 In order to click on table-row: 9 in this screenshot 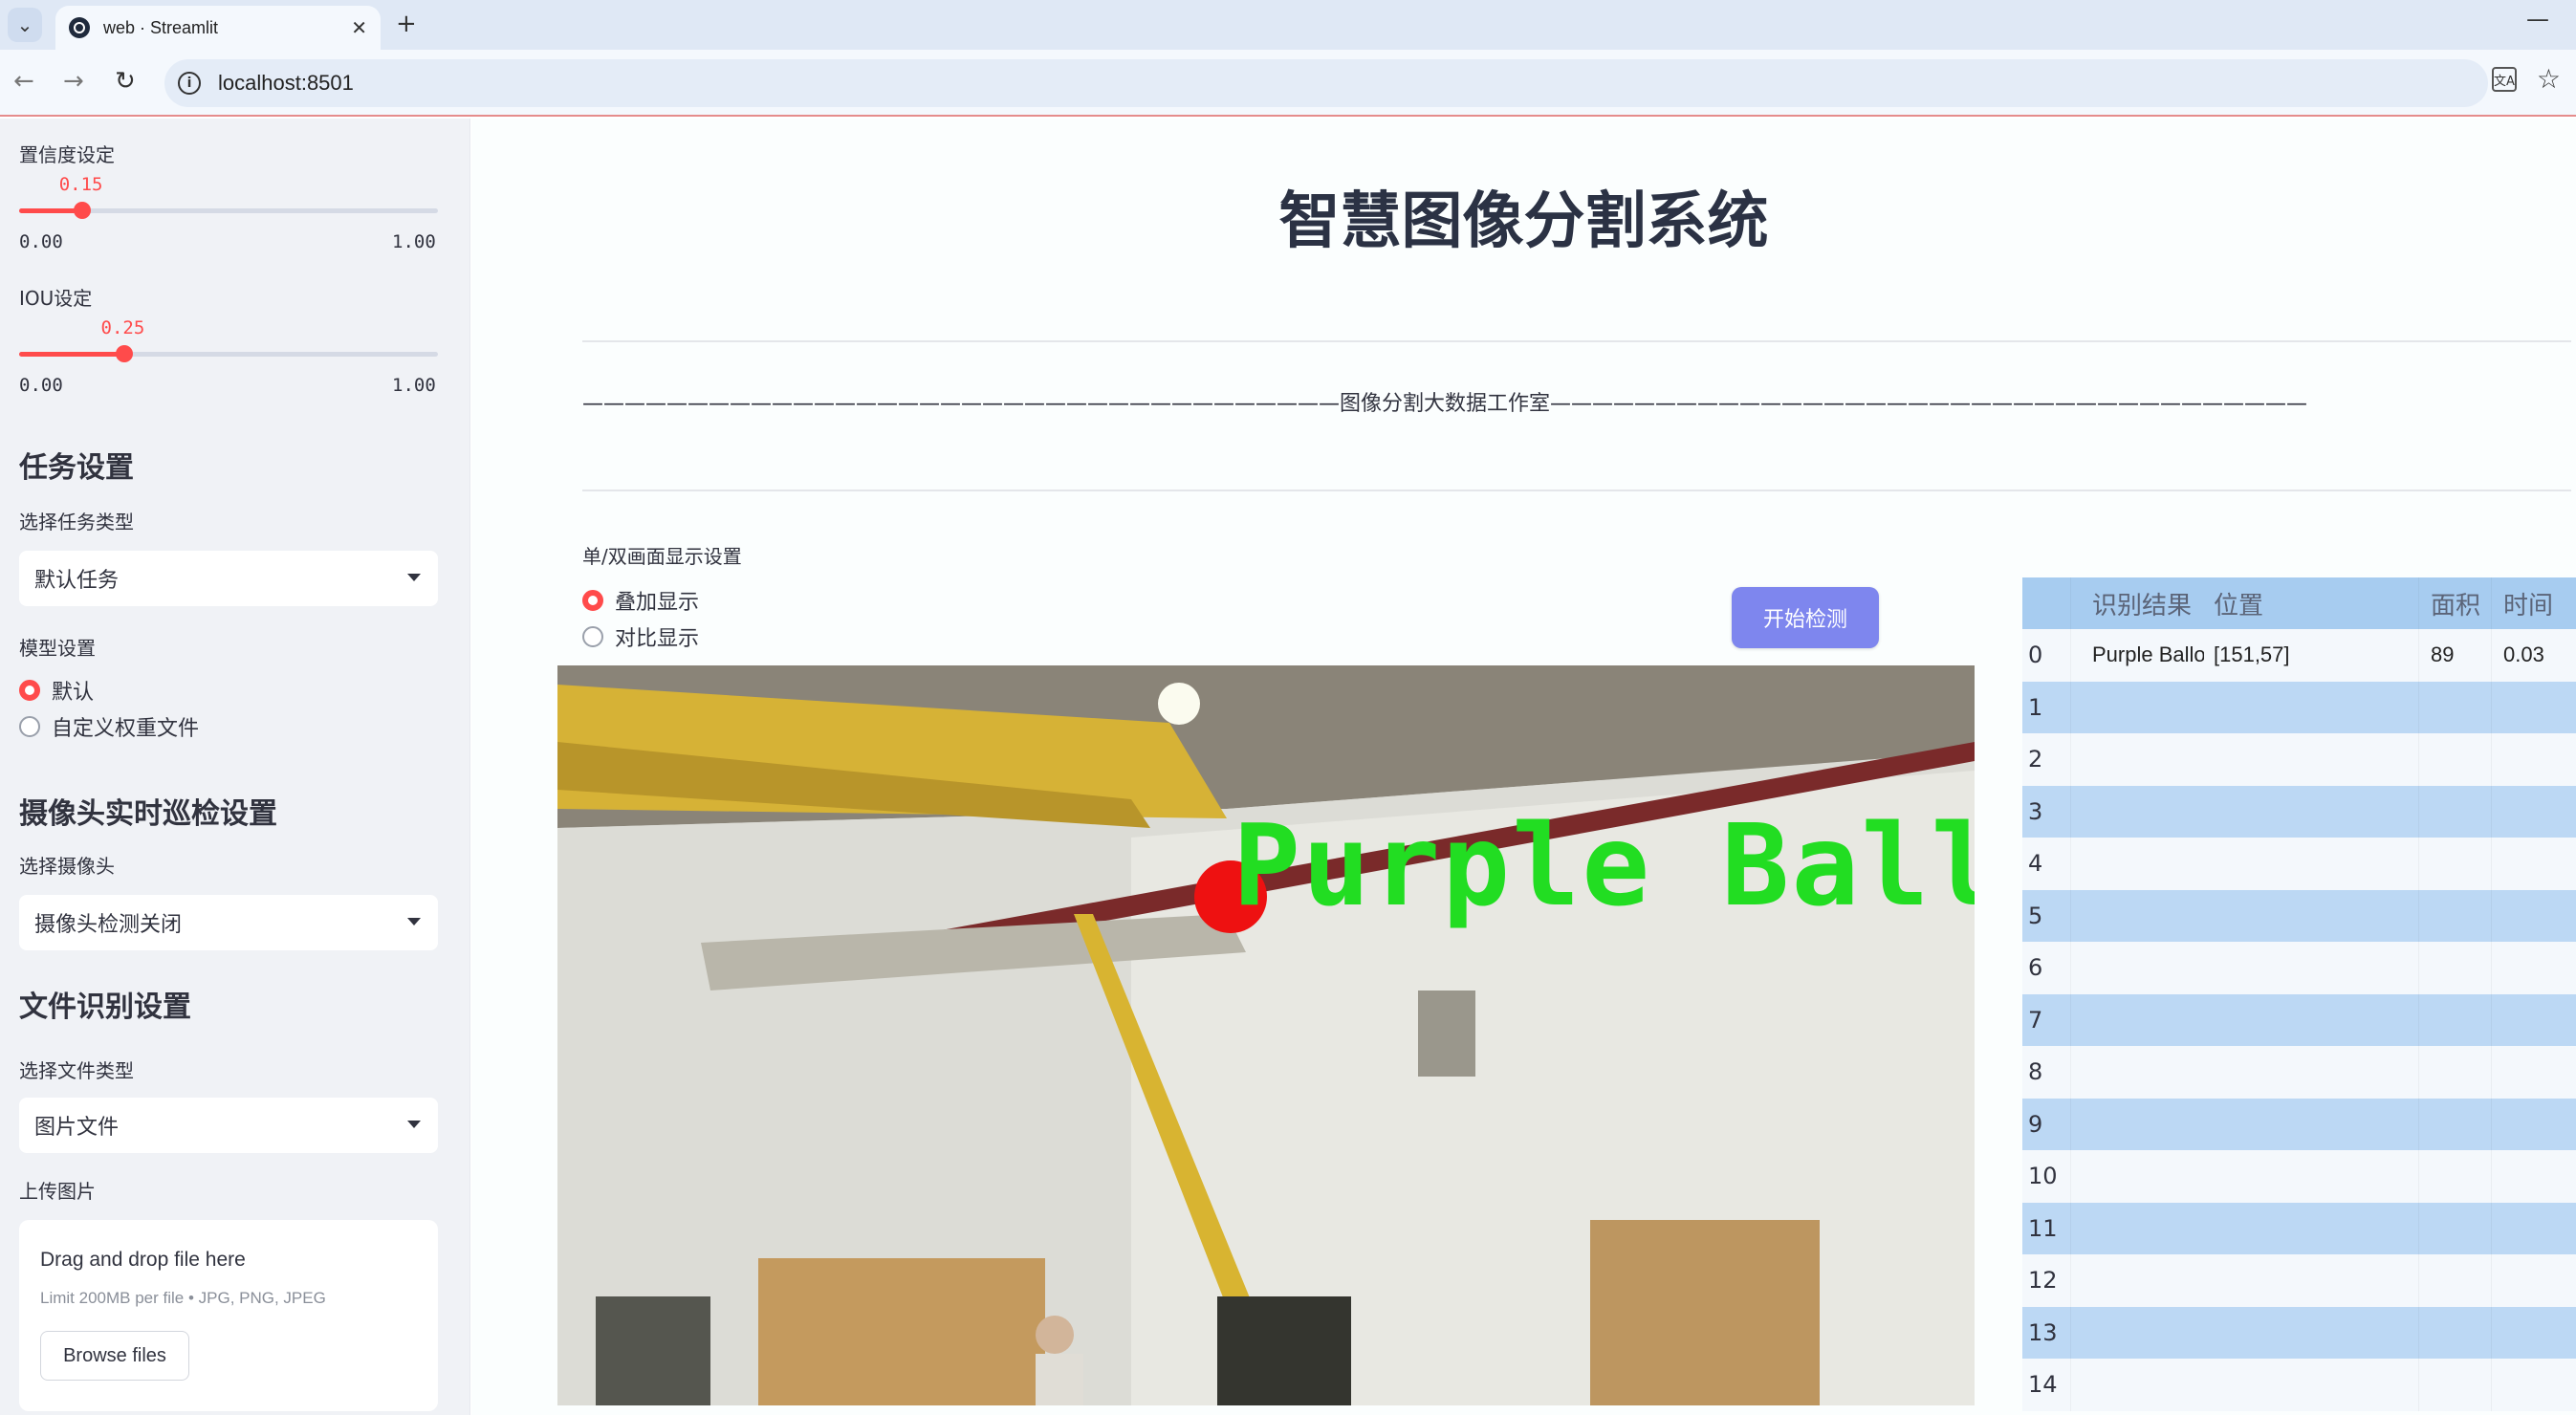, I will do `click(2299, 1125)`.